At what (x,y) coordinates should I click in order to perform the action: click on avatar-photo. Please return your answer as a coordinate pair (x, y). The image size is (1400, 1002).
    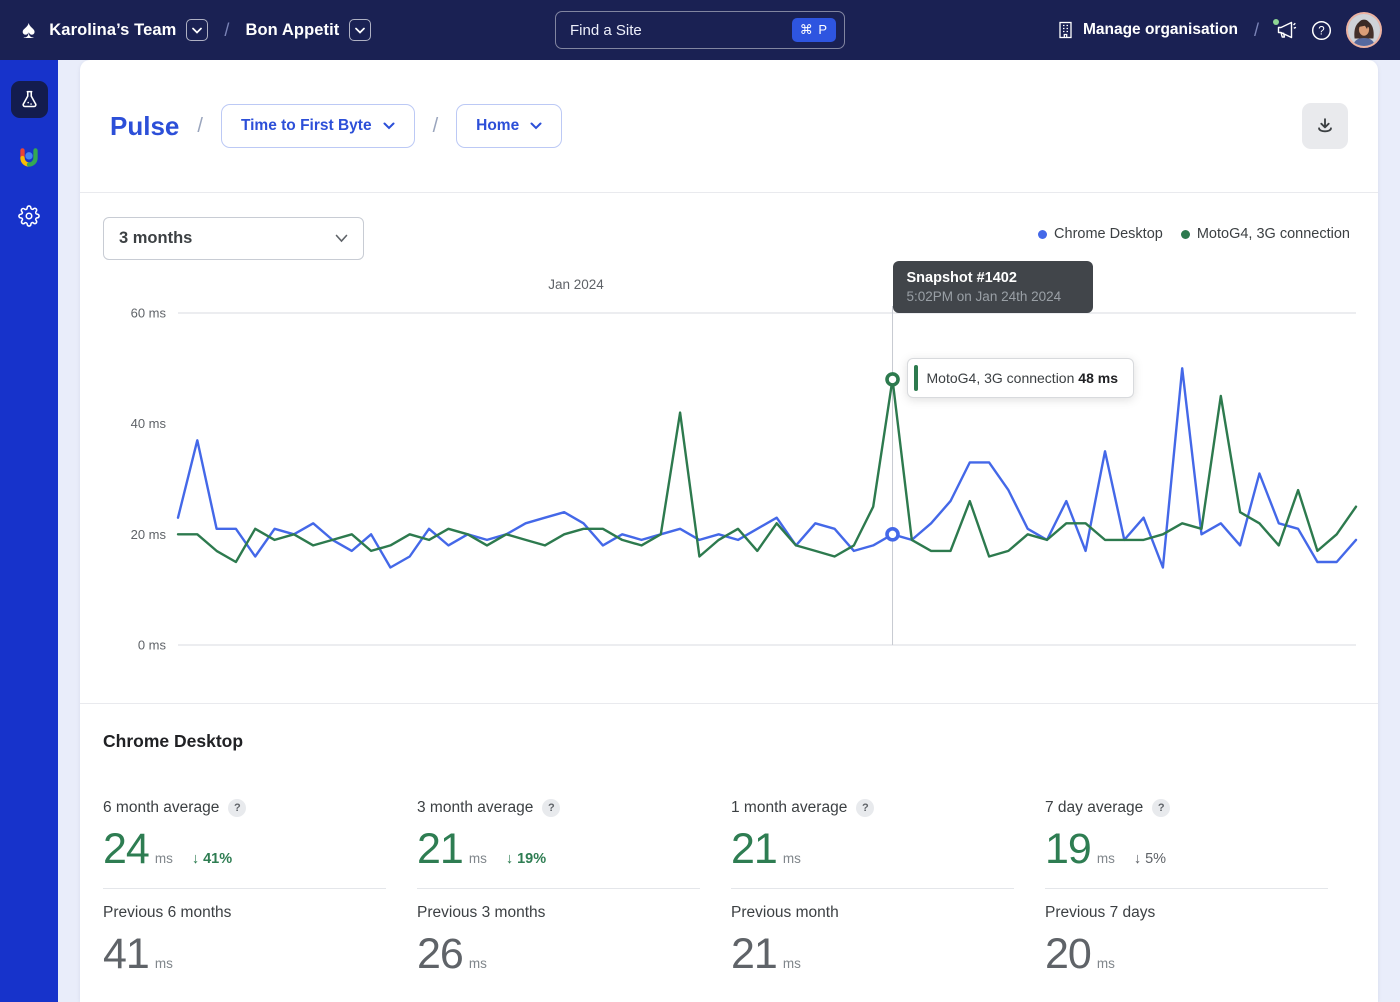
    Looking at the image, I should click on (1364, 30).